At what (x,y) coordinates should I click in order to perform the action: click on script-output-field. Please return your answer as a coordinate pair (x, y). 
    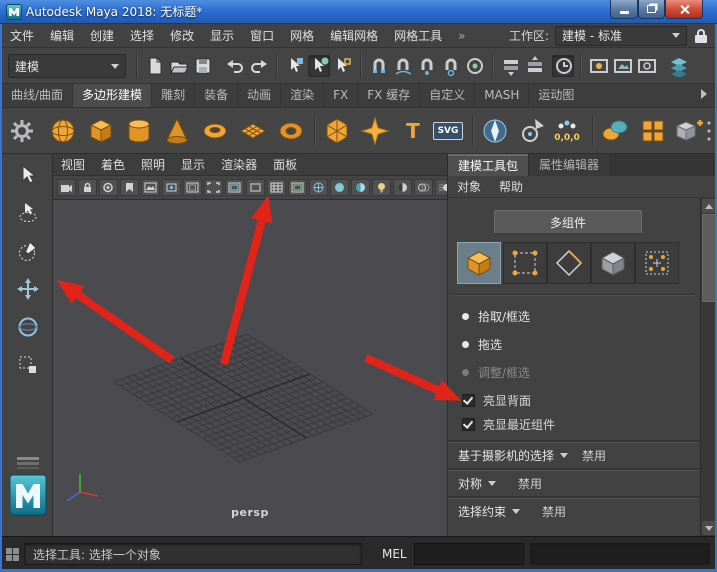
    Looking at the image, I should click on (620, 554).